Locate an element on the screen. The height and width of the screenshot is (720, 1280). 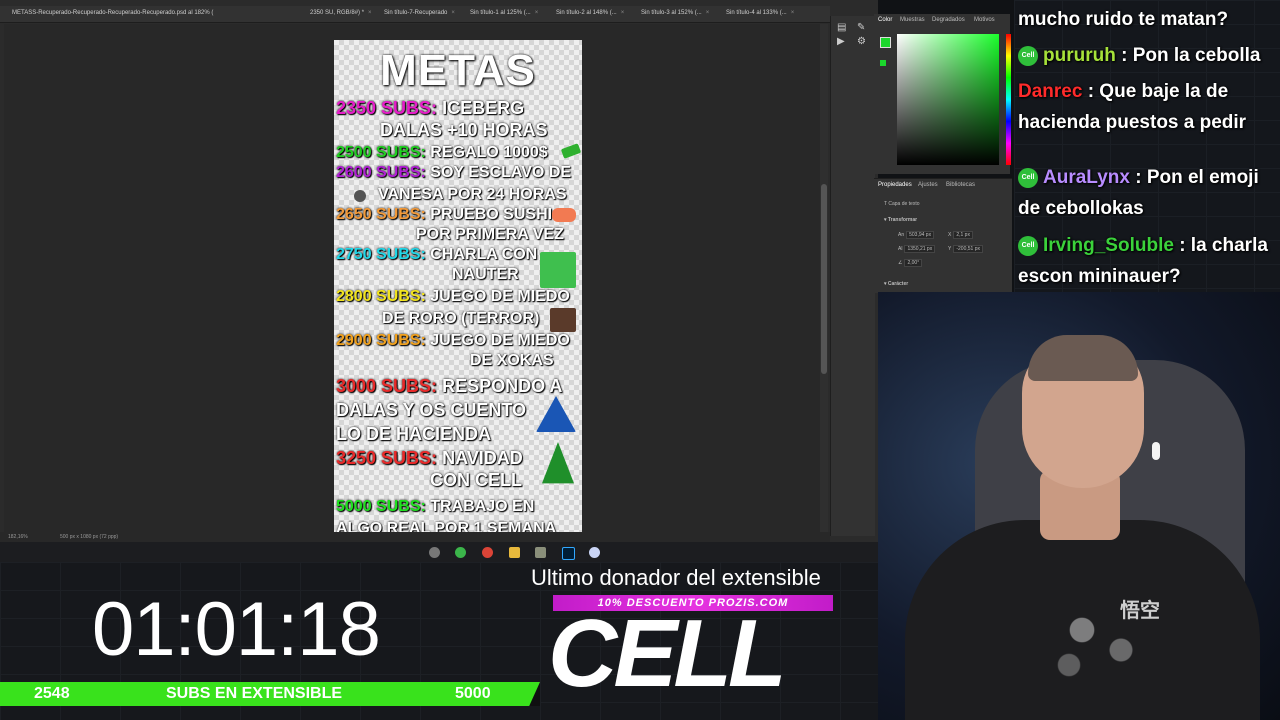
width-input: 503,94 px is located at coordinates (920, 235).